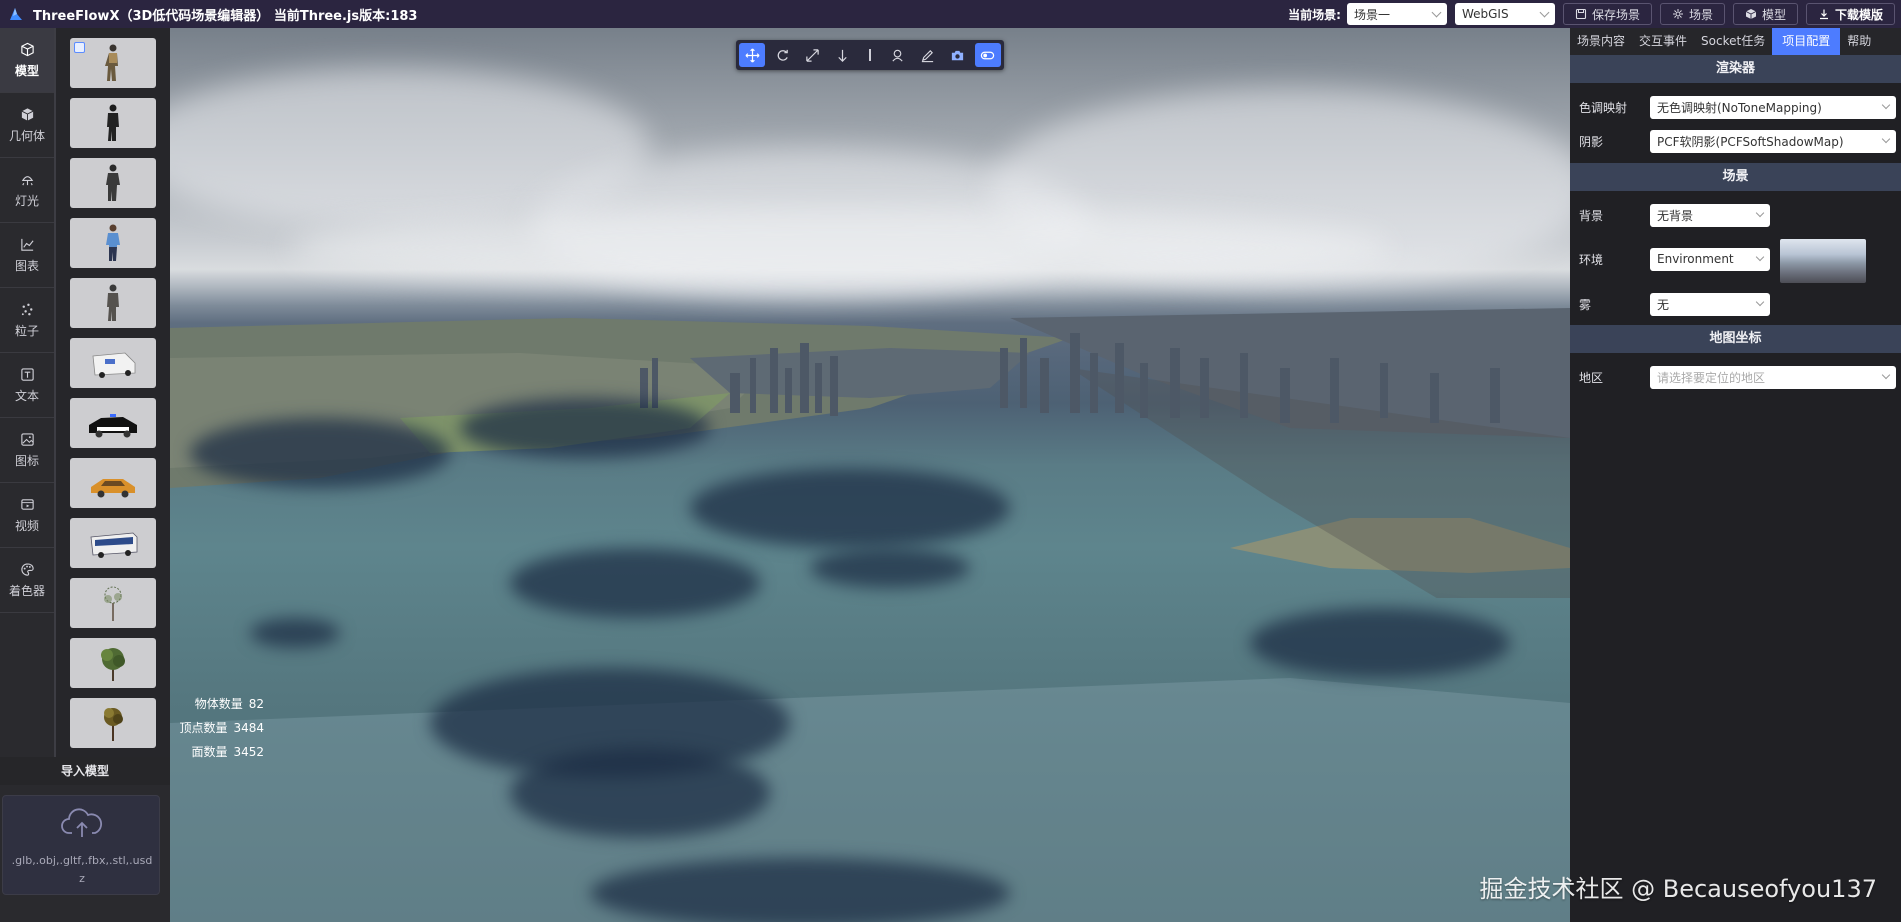  I want to click on download-icon, so click(1823, 14).